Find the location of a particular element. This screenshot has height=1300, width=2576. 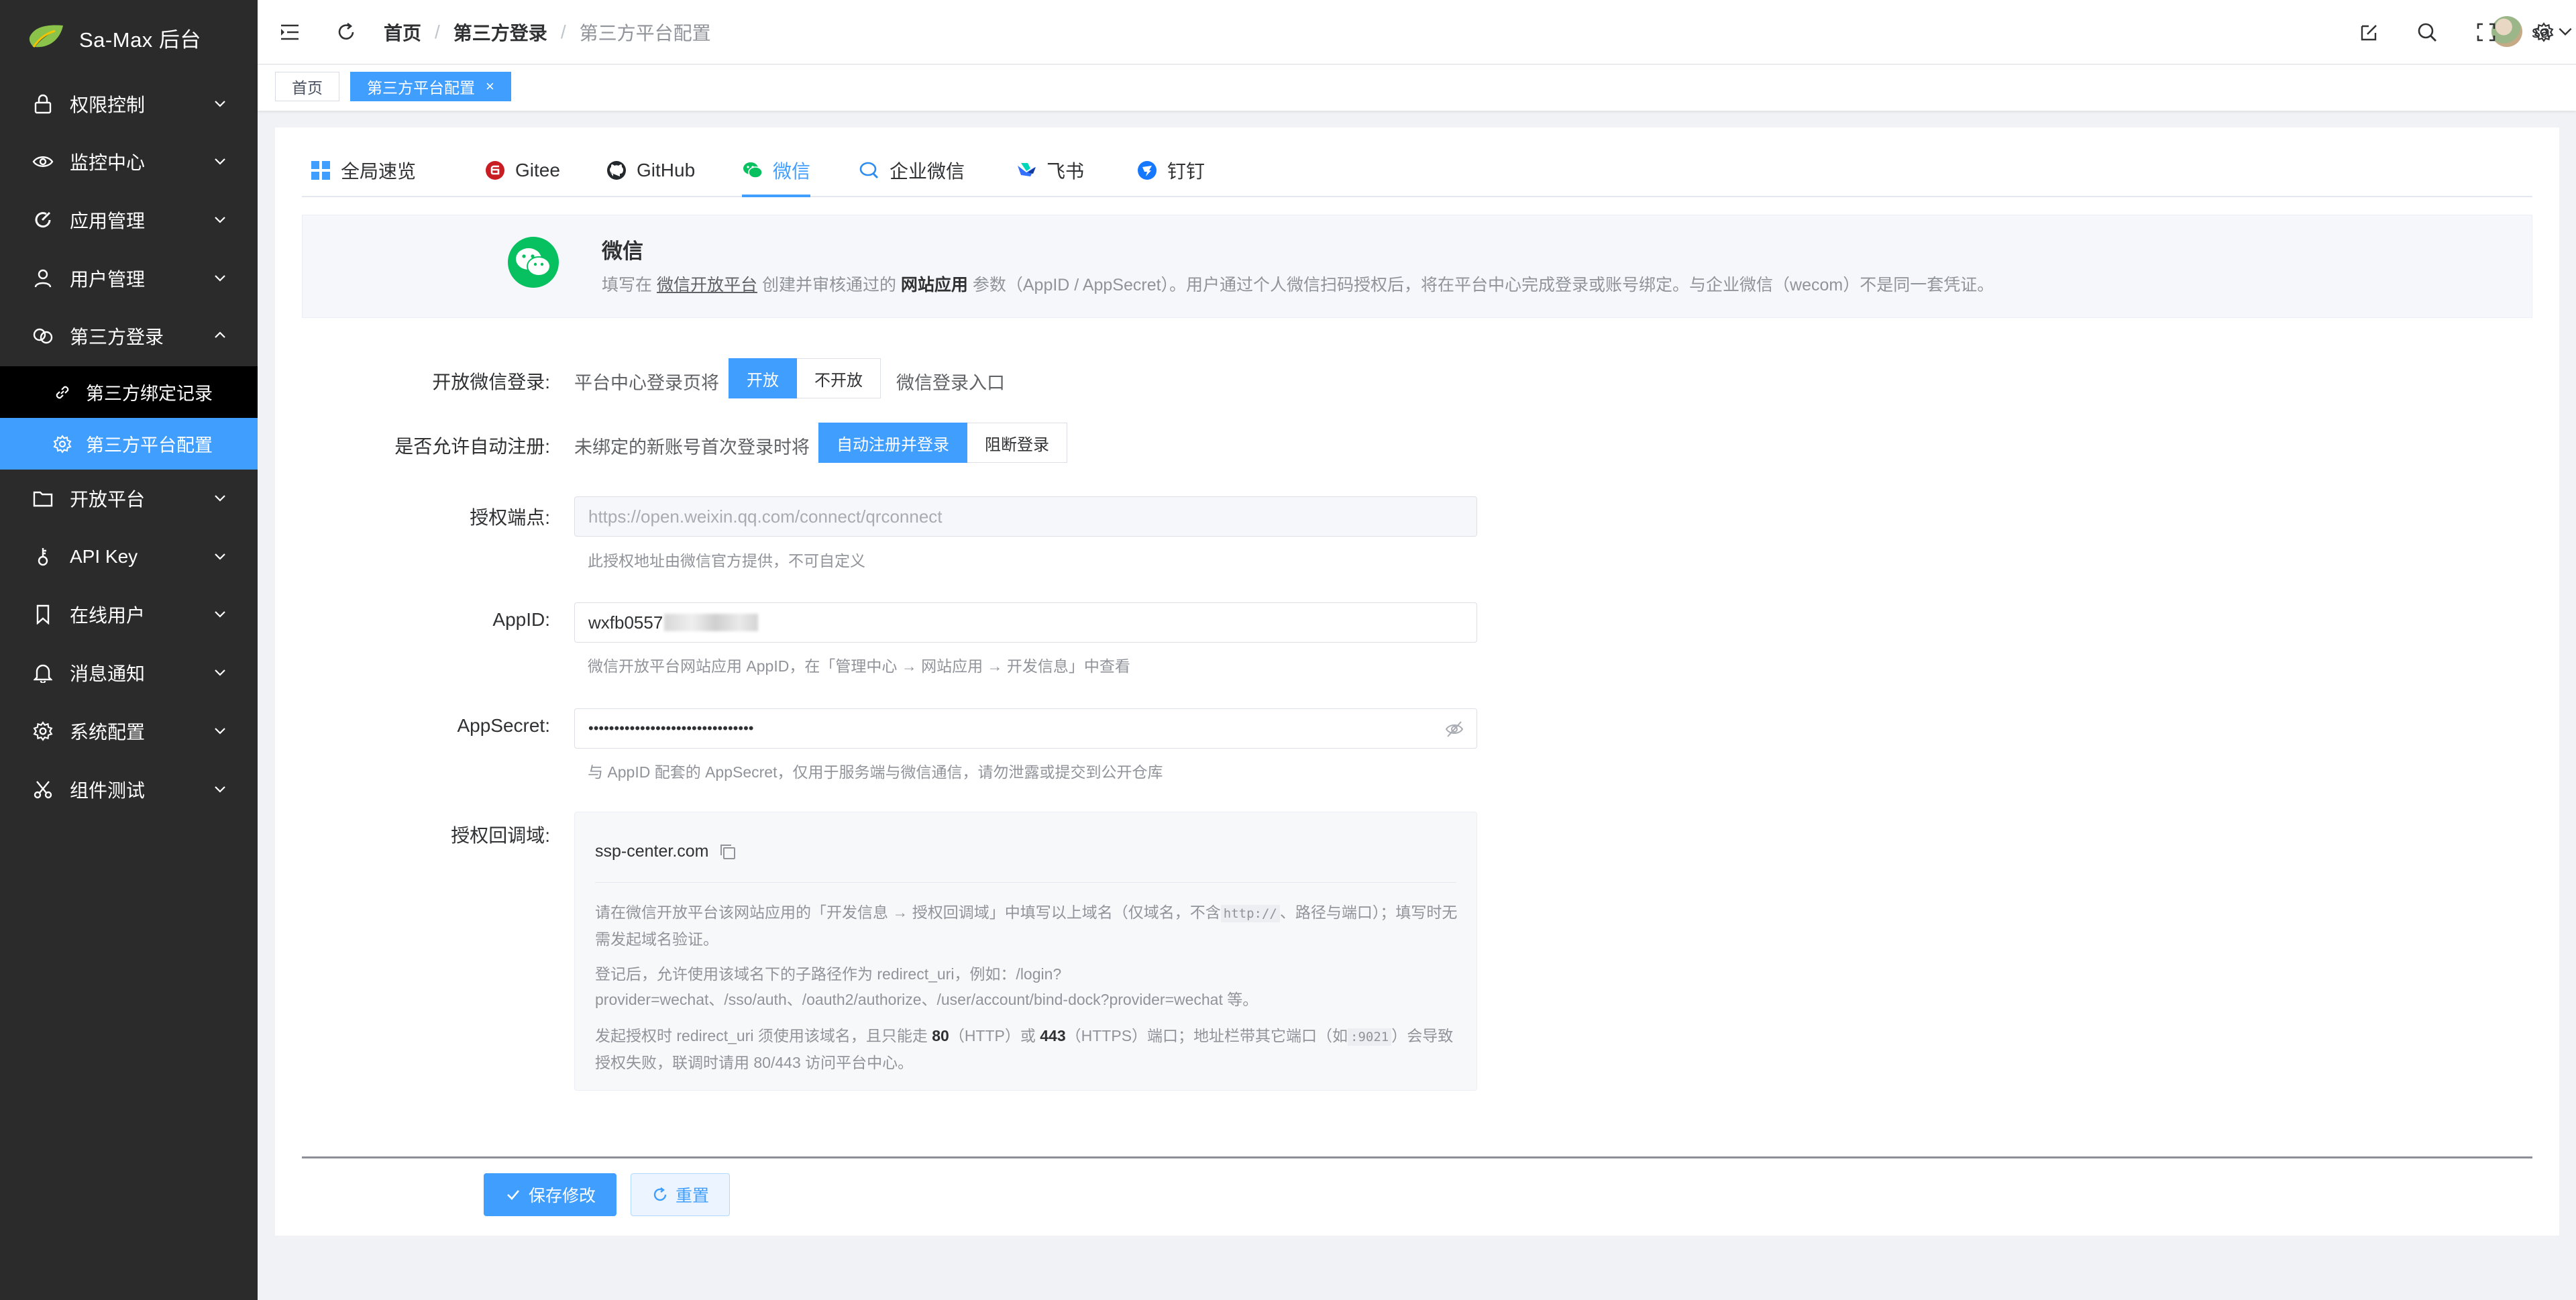

tag-platform-config: 第三方平台配置 × is located at coordinates (430, 86).